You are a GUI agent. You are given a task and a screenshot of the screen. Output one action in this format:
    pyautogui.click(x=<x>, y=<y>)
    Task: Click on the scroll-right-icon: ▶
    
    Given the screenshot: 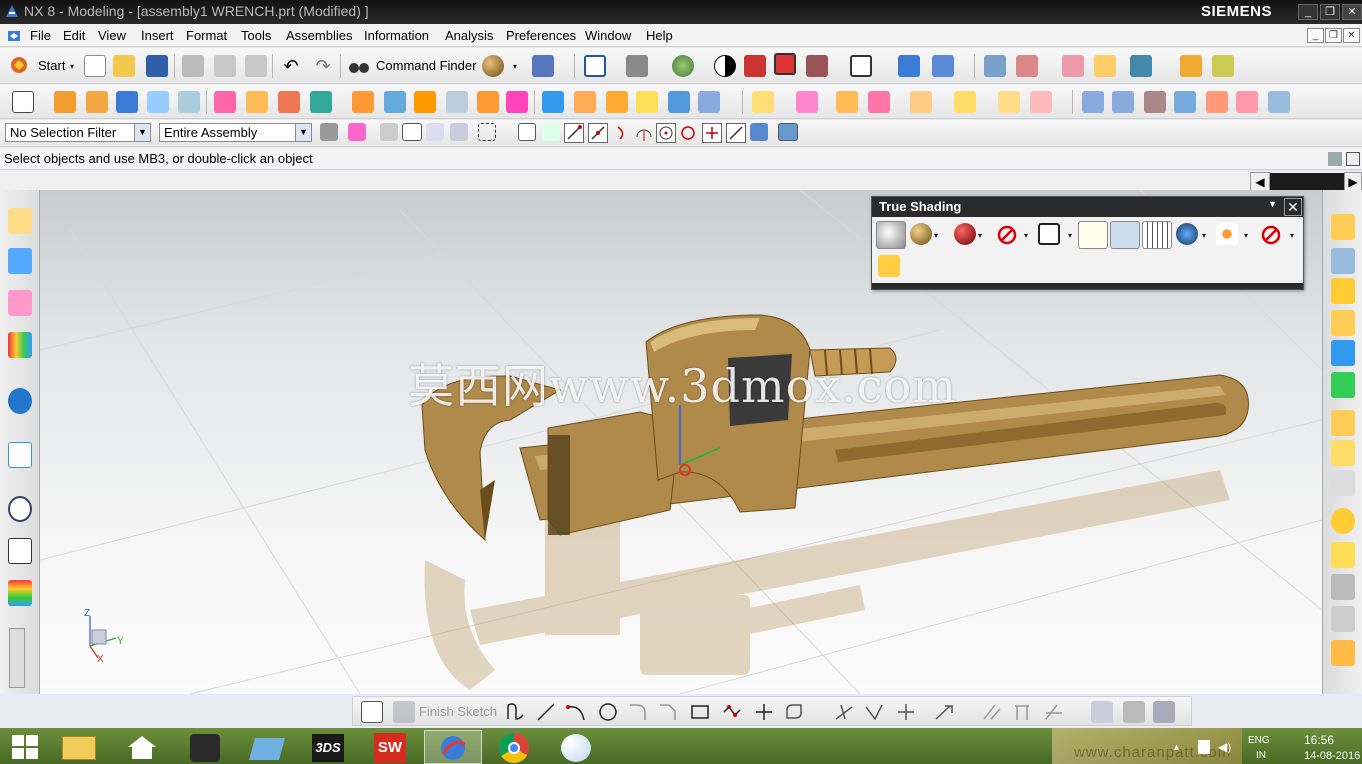 What is the action you would take?
    pyautogui.click(x=1353, y=181)
    